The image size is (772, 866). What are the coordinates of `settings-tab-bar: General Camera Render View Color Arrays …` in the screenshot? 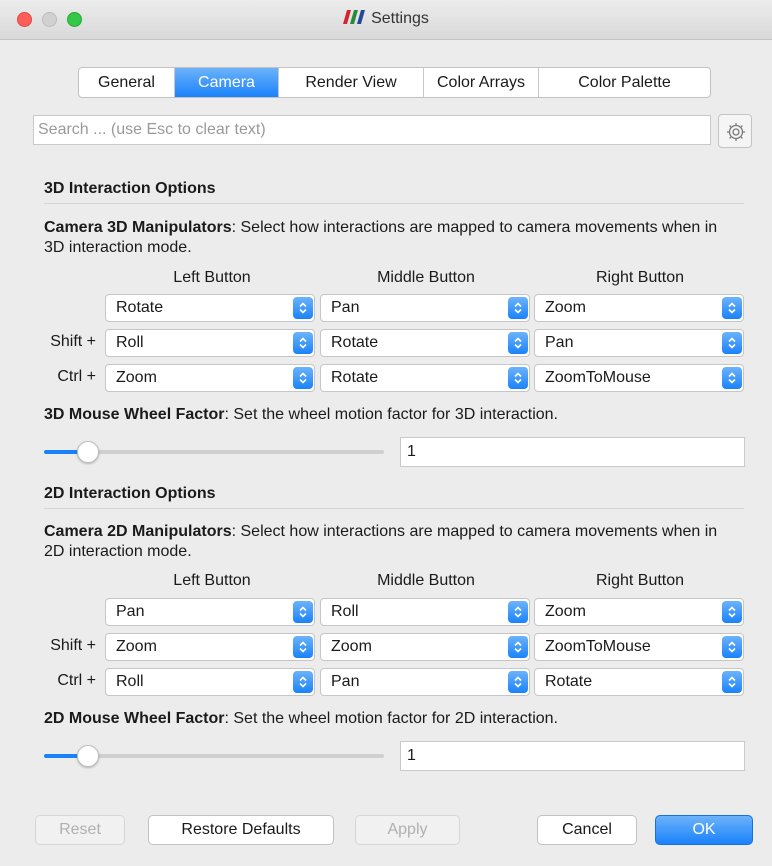 It's located at (394, 82).